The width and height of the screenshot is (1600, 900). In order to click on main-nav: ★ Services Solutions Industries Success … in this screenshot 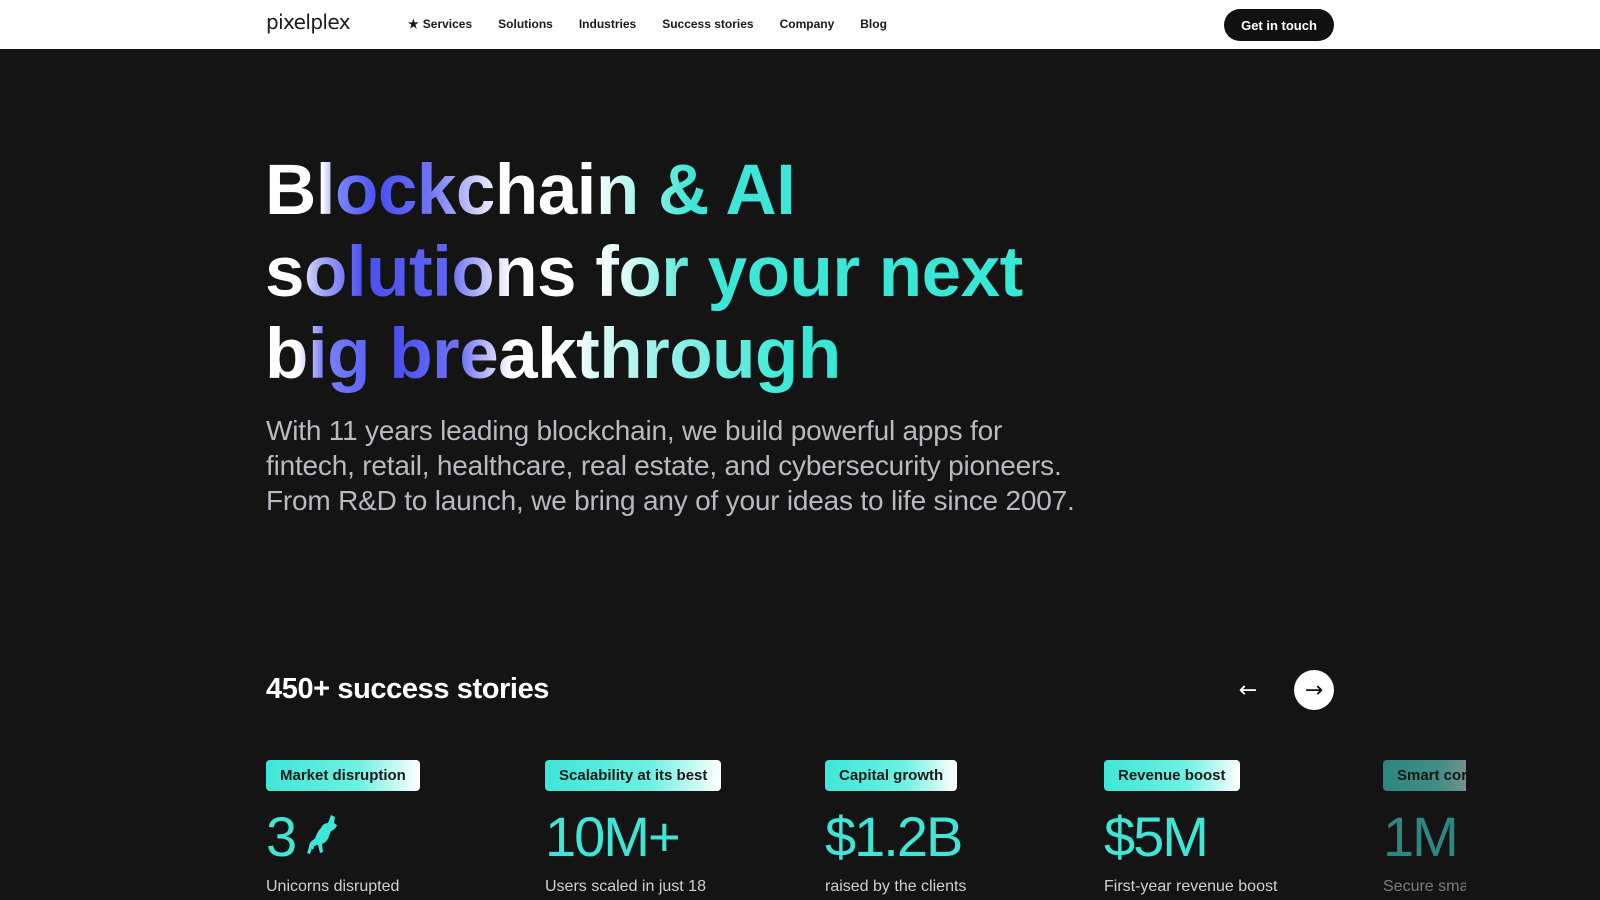, I will do `click(647, 24)`.